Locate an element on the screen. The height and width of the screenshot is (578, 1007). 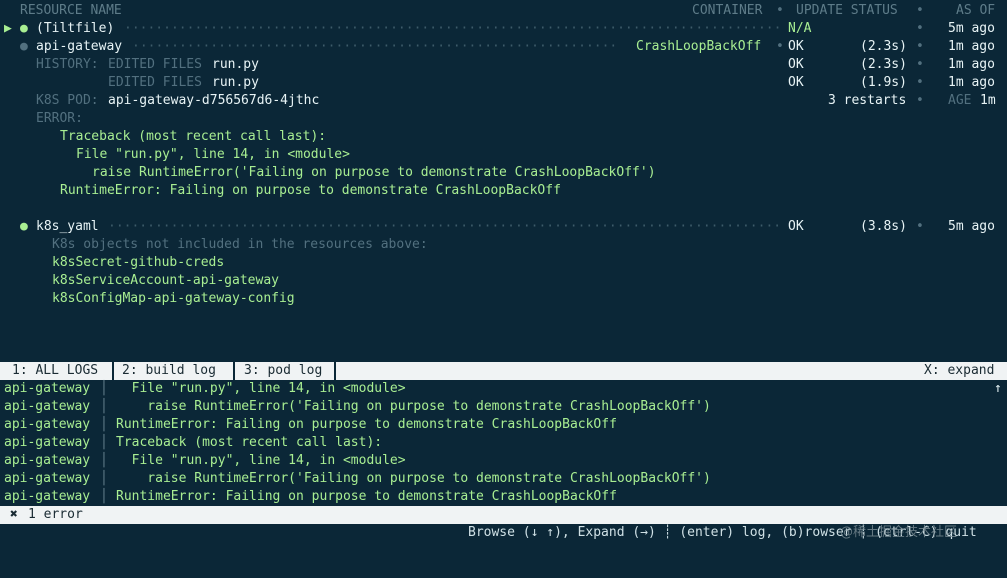
k8s-object-item: k8sConfigMap-api-gateway-config is located at coordinates (173, 298).